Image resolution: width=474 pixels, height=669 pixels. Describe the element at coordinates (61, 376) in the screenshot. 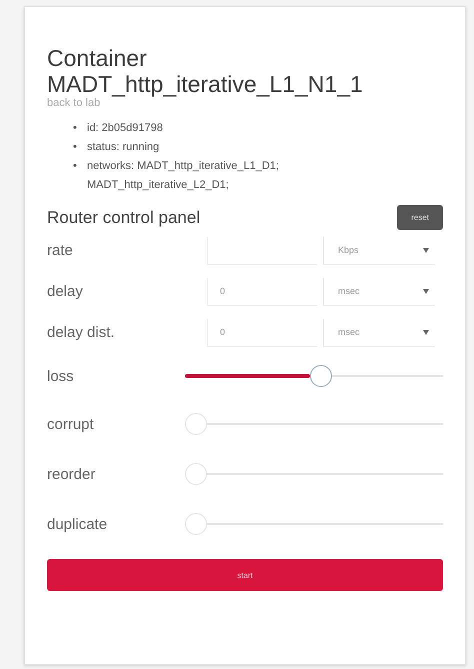

I see `control-label: loss` at that location.